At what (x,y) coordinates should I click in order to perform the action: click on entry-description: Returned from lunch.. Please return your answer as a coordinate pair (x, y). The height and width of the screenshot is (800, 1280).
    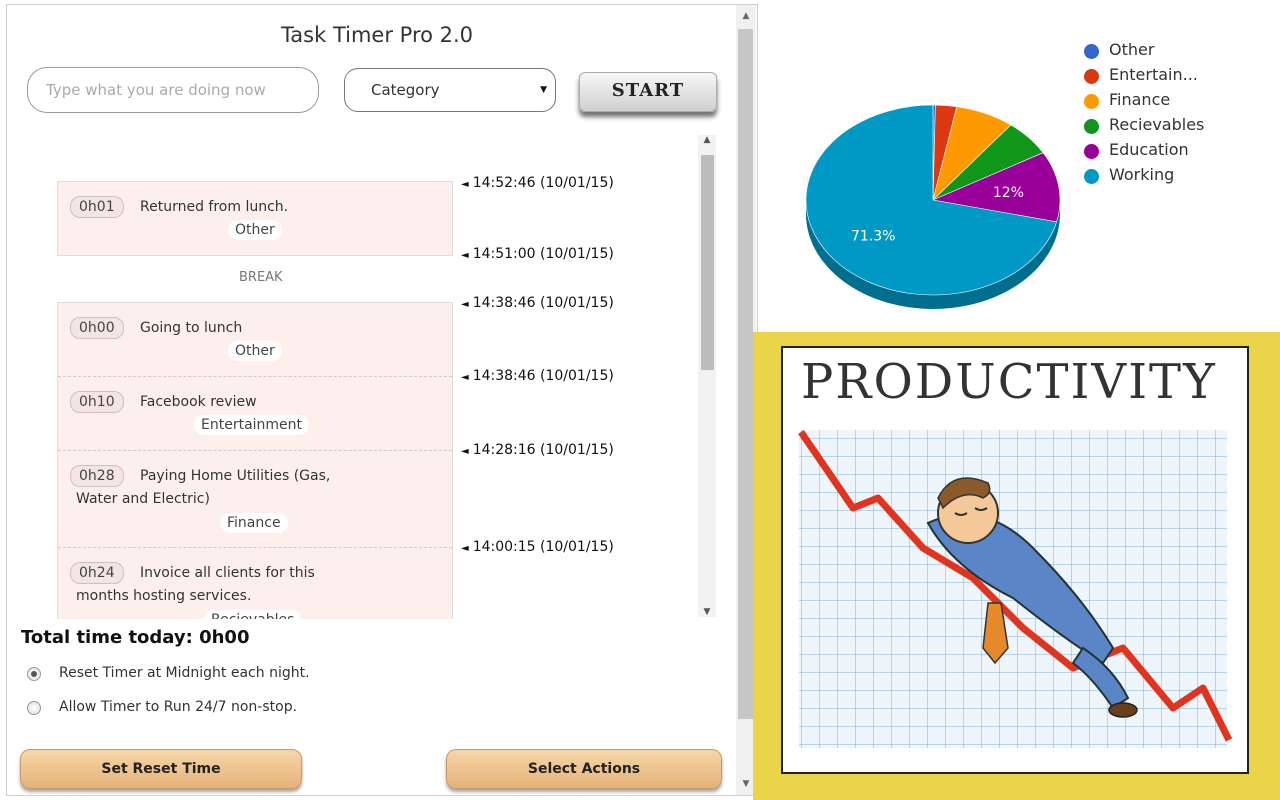
    Looking at the image, I should click on (214, 207).